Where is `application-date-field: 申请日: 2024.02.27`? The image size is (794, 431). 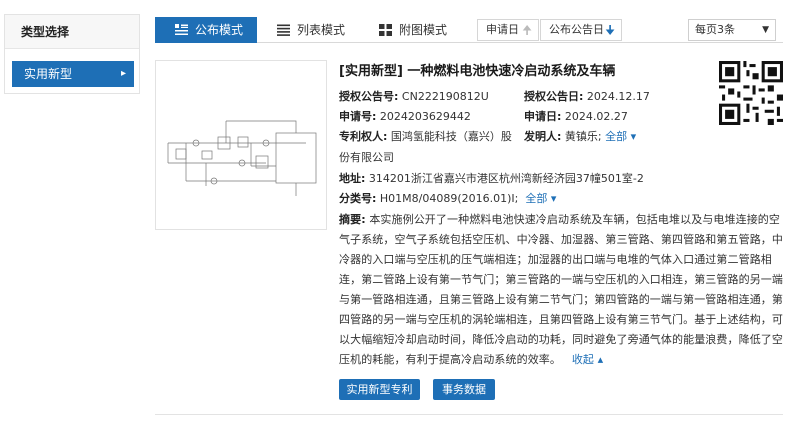
application-date-field: 申请日: 2024.02.27 is located at coordinates (576, 116).